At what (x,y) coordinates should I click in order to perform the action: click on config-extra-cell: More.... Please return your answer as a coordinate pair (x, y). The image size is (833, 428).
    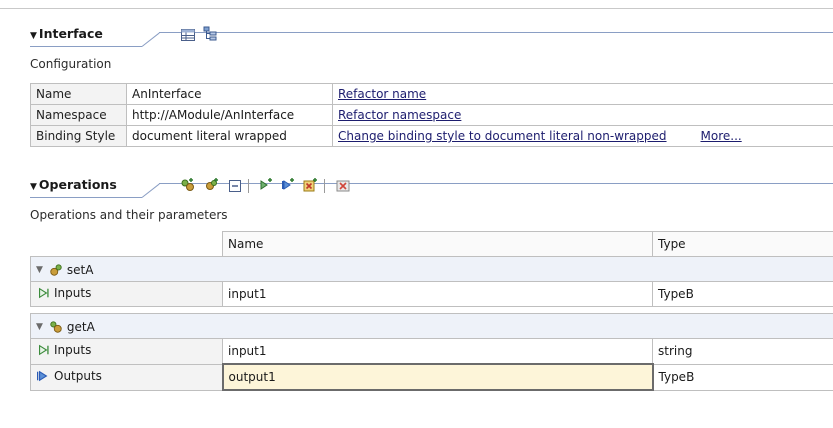
    Looking at the image, I should click on (764, 136).